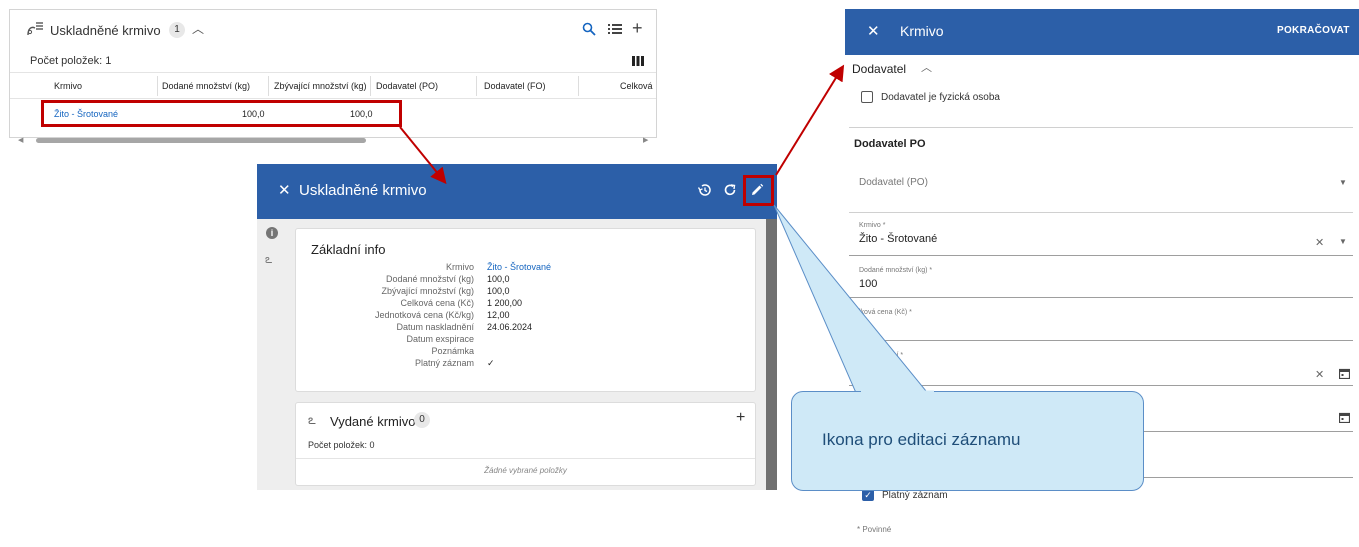 Image resolution: width=1359 pixels, height=547 pixels. I want to click on field-label-remaining: Zbývající množství (kg), so click(427, 291).